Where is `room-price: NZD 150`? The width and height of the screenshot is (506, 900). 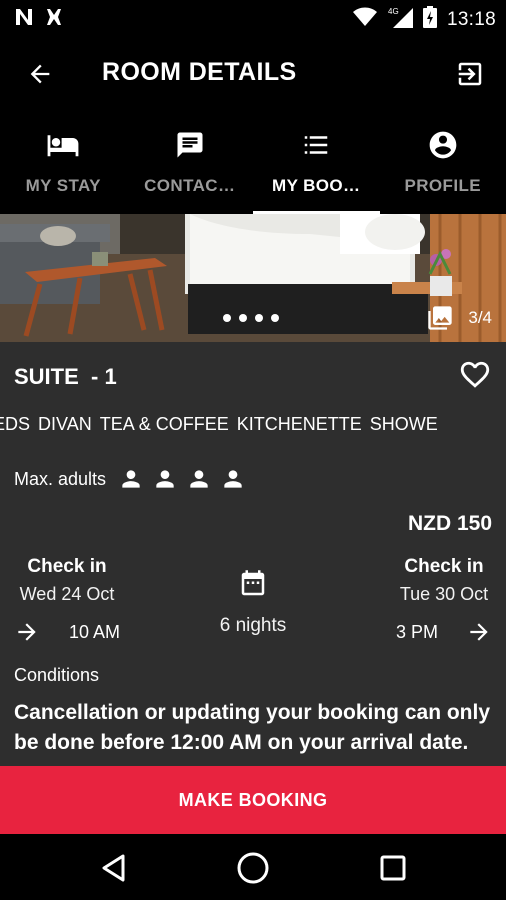 room-price: NZD 150 is located at coordinates (449, 523).